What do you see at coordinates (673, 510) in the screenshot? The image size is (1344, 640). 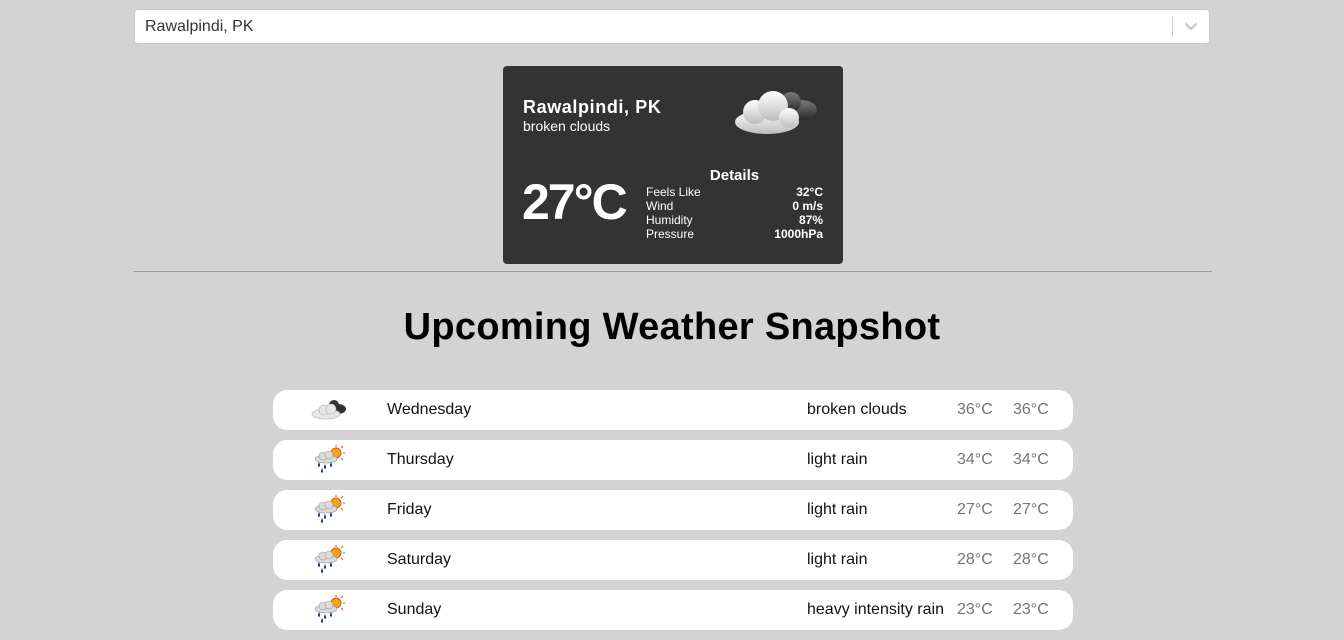 I see `forecast-row: Friday light rain 27°C 27°C` at bounding box center [673, 510].